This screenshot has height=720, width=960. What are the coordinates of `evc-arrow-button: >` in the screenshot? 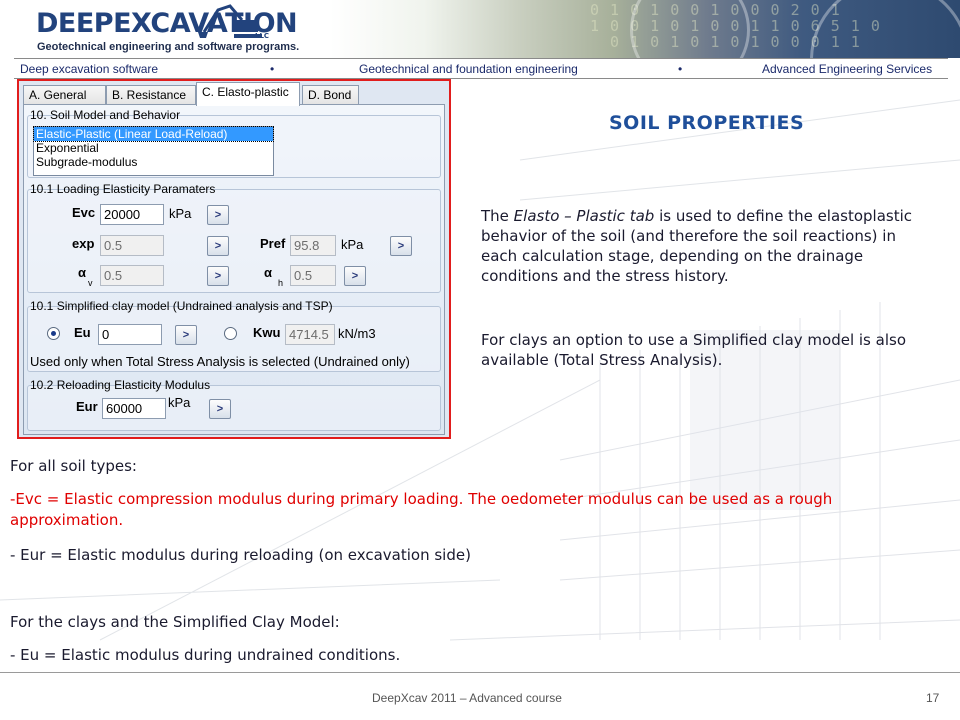 It's located at (218, 215).